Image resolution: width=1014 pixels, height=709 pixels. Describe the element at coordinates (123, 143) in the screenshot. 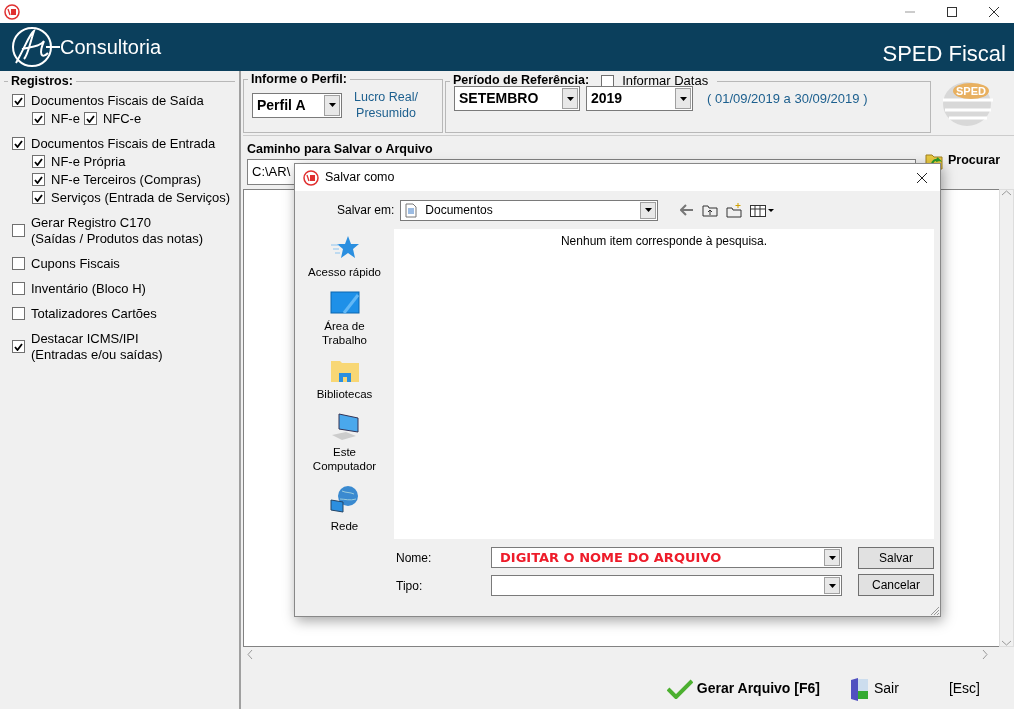

I see `checkbox-label: Documentos Fiscais de Entrada` at that location.